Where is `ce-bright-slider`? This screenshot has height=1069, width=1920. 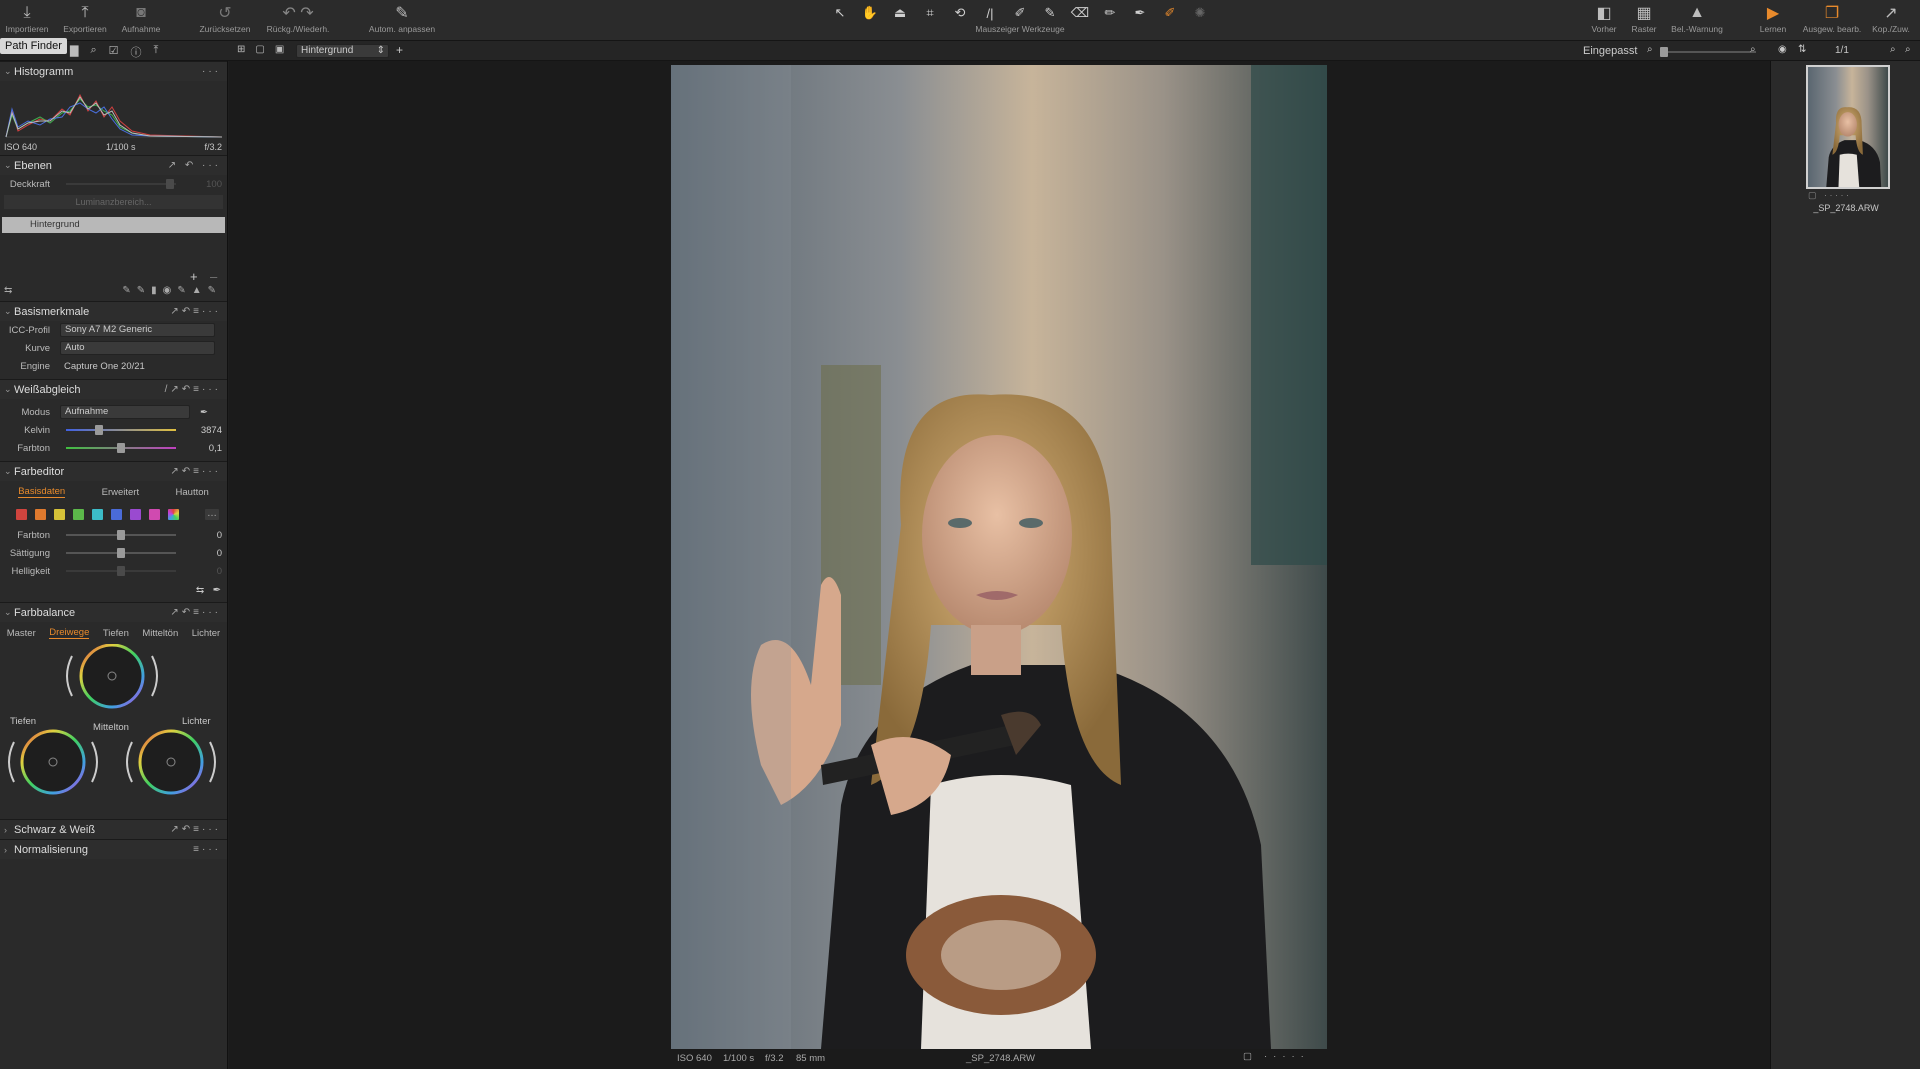 ce-bright-slider is located at coordinates (121, 571).